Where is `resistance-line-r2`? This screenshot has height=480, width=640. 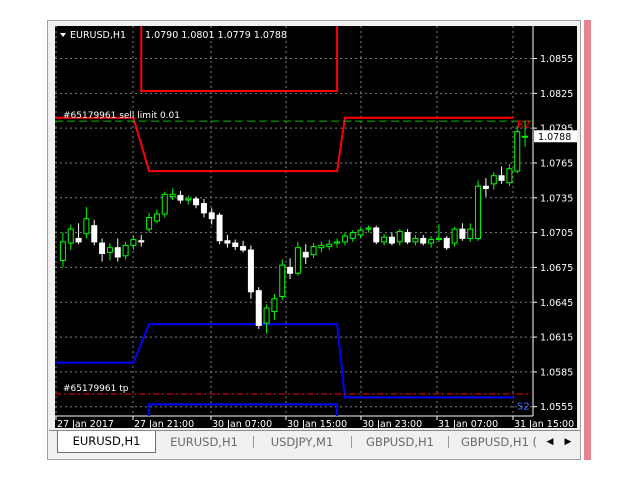 resistance-line-r2 is located at coordinates (284, 144).